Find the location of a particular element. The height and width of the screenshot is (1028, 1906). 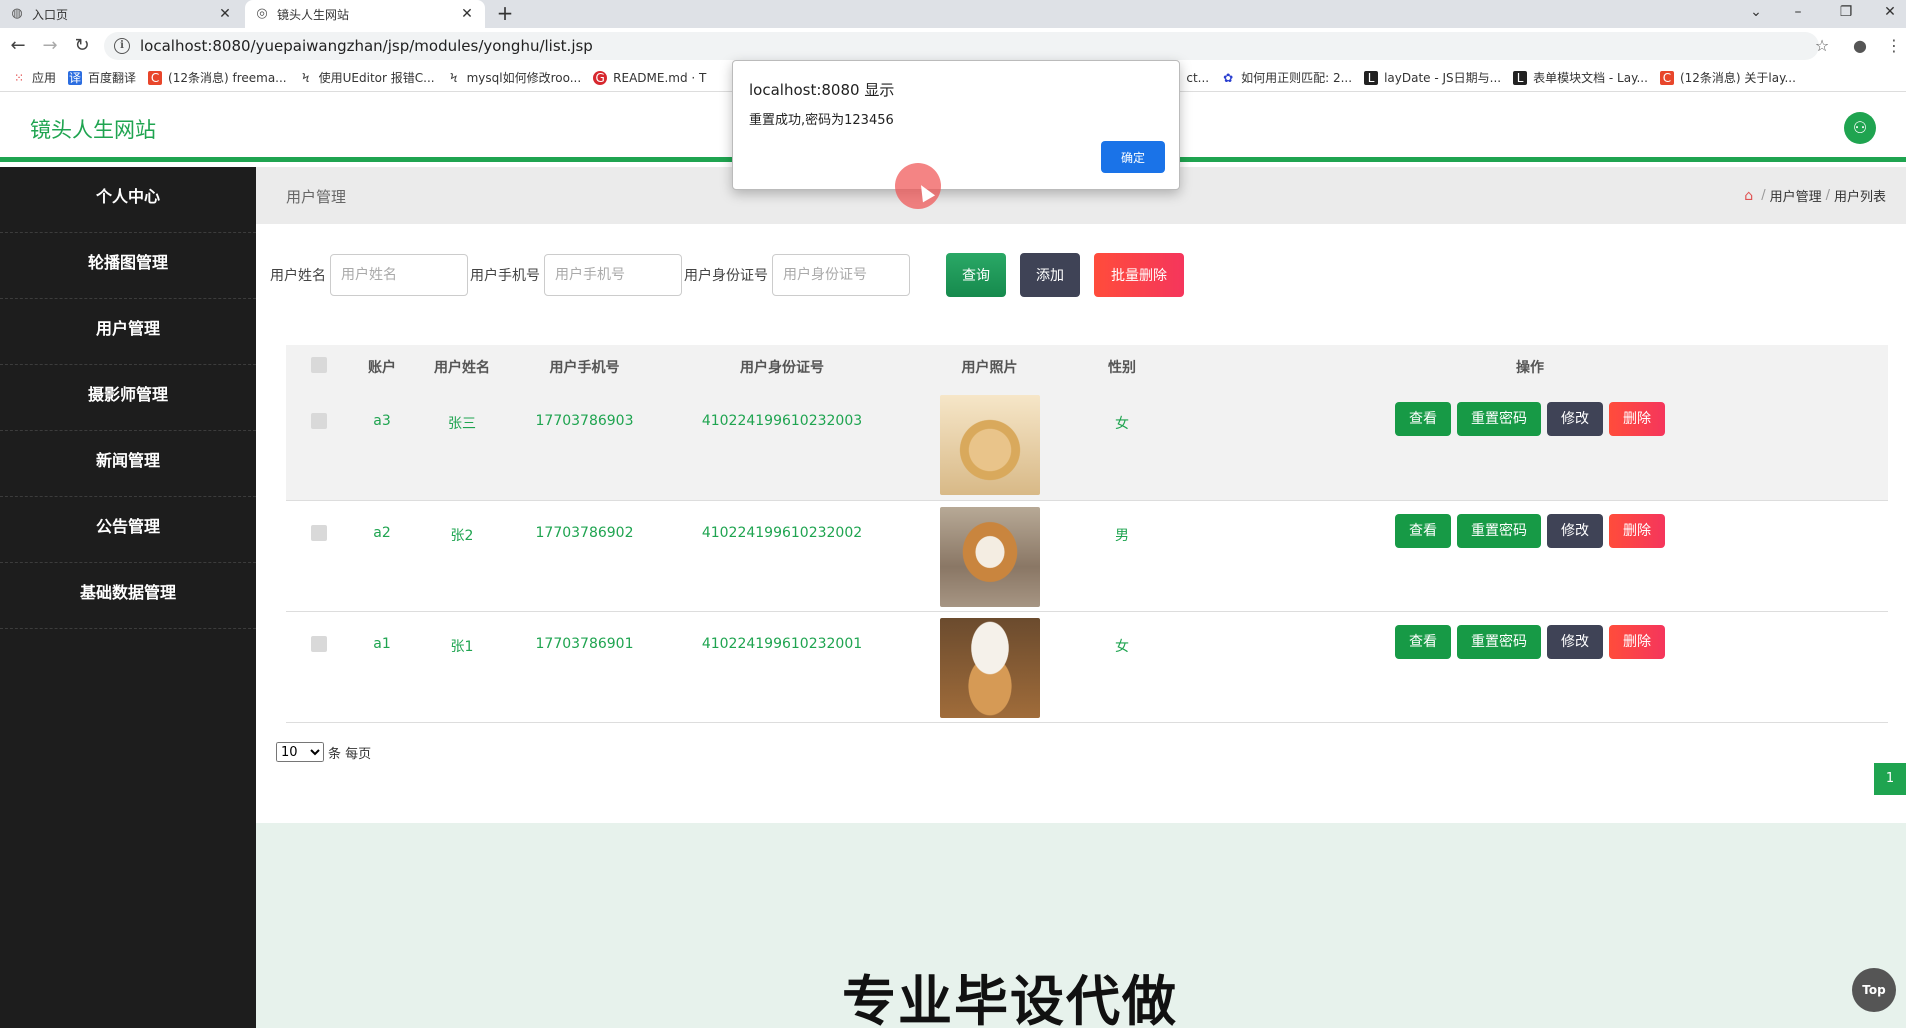

bookmark-apps: ⁙ 应用 is located at coordinates (34, 77).